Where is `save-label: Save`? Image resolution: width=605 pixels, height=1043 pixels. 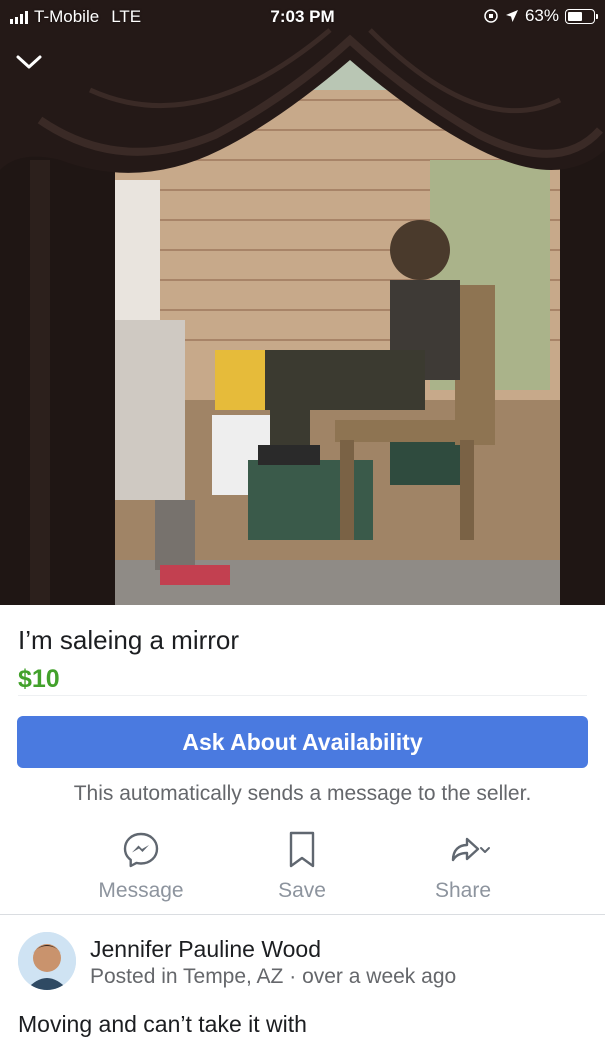
save-label: Save is located at coordinates (302, 890).